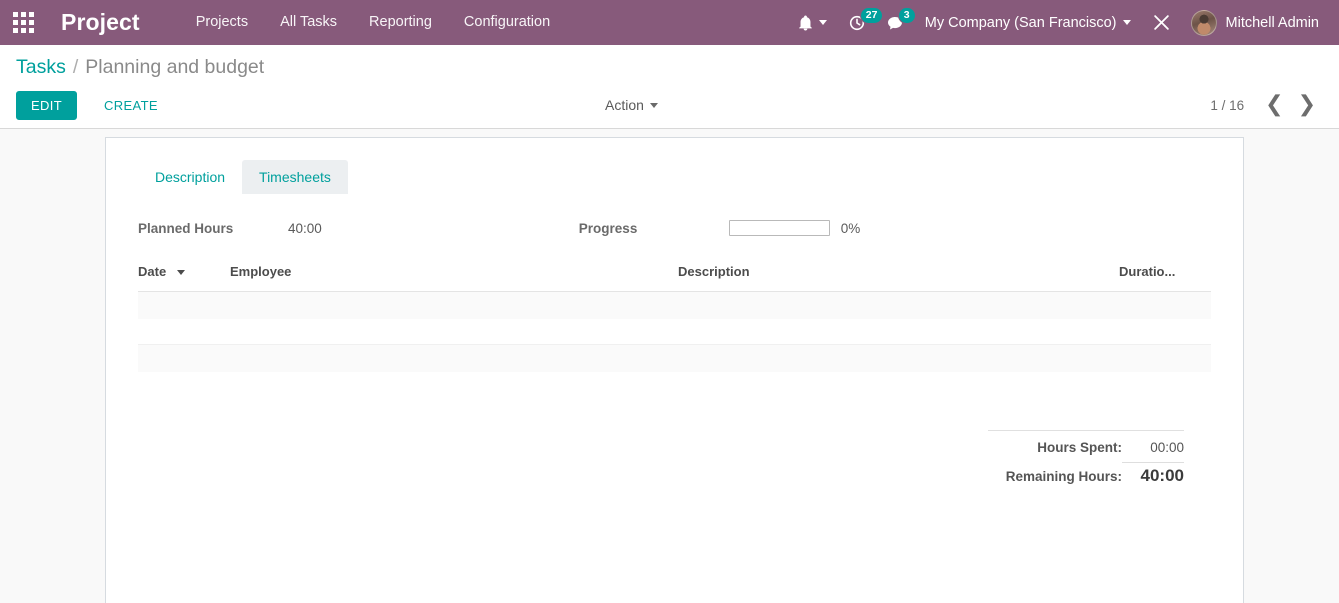 This screenshot has width=1339, height=603. What do you see at coordinates (1079, 447) in the screenshot?
I see `hours-spent-label: Hours Spent:` at bounding box center [1079, 447].